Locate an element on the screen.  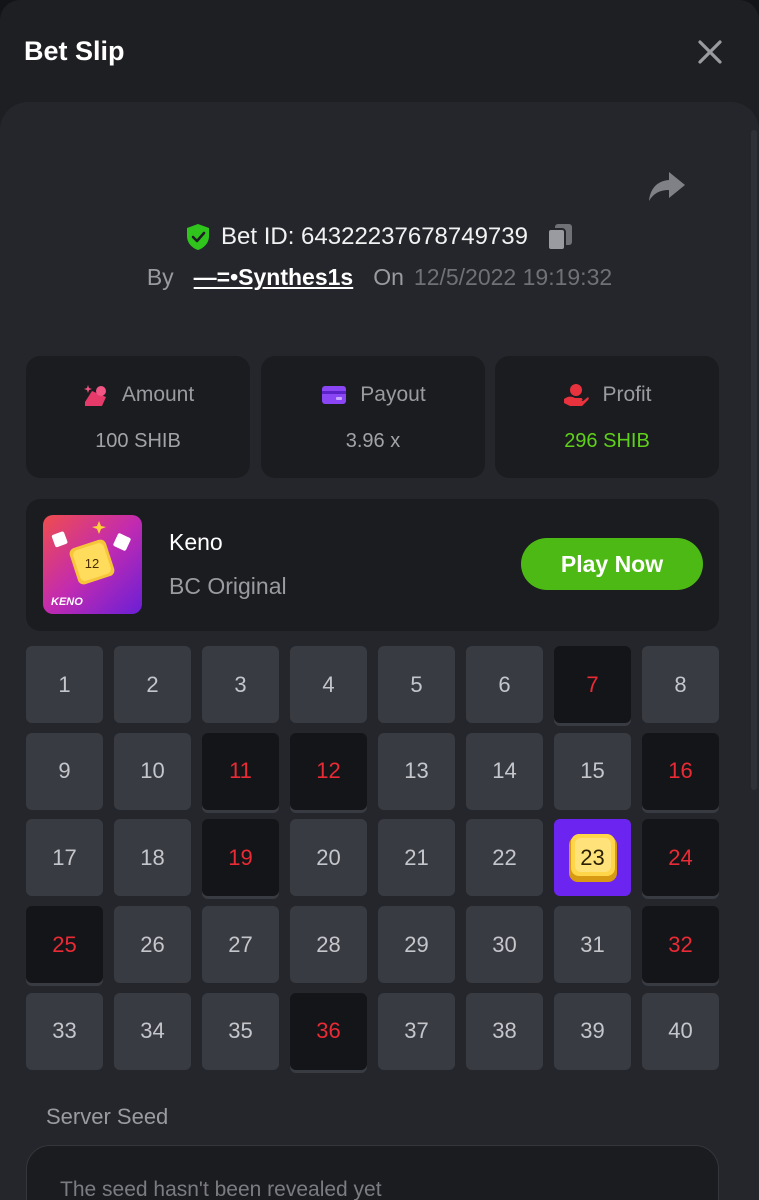
stat-value: 3.96 x is located at coordinates (373, 441).